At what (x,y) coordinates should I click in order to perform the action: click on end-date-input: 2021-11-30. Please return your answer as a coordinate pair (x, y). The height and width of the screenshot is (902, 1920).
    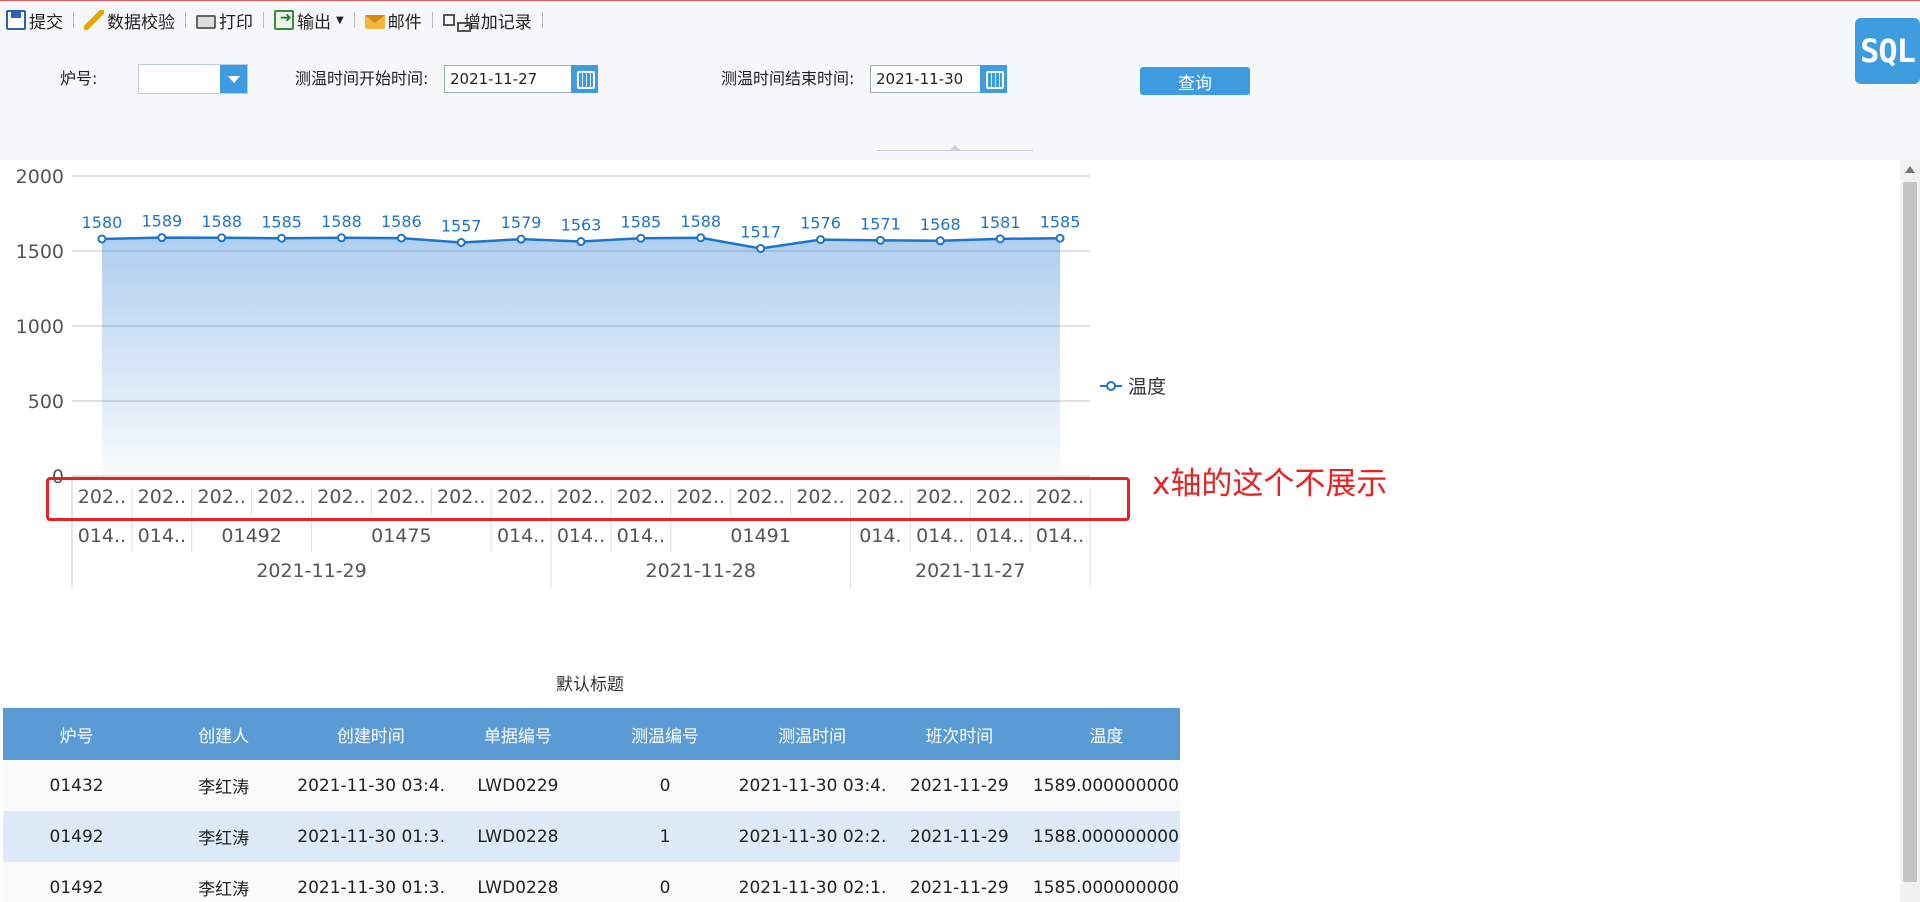
    Looking at the image, I should click on (938, 79).